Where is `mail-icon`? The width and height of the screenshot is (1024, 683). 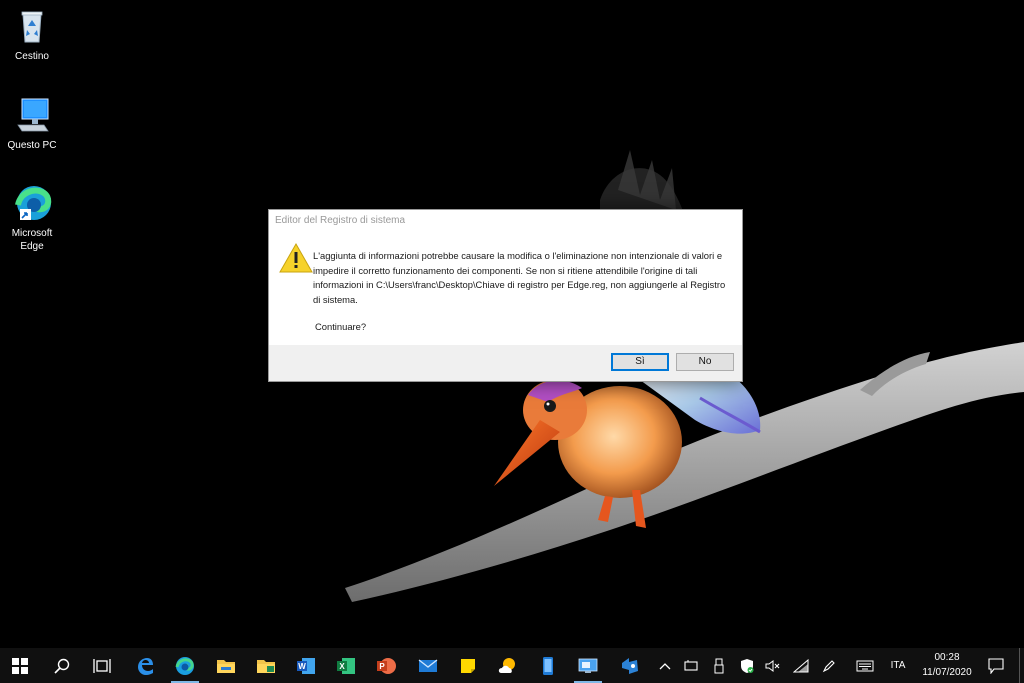 mail-icon is located at coordinates (428, 665).